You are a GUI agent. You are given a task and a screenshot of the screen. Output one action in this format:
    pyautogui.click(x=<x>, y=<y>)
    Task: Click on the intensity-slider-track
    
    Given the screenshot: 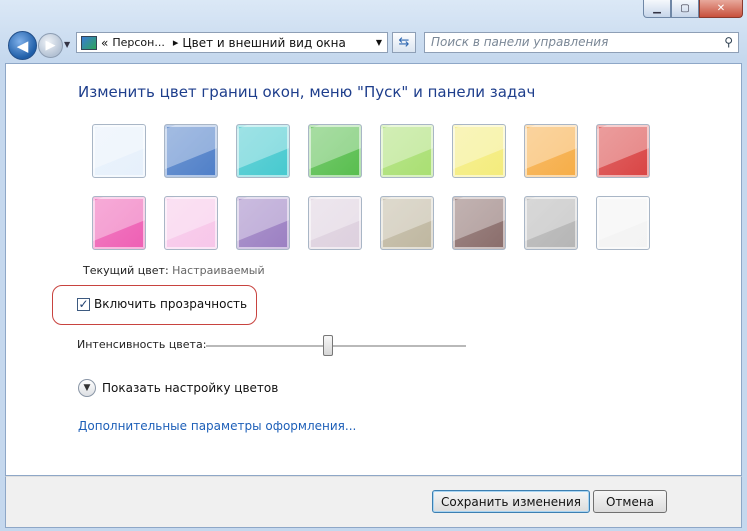 What is the action you would take?
    pyautogui.click(x=336, y=346)
    